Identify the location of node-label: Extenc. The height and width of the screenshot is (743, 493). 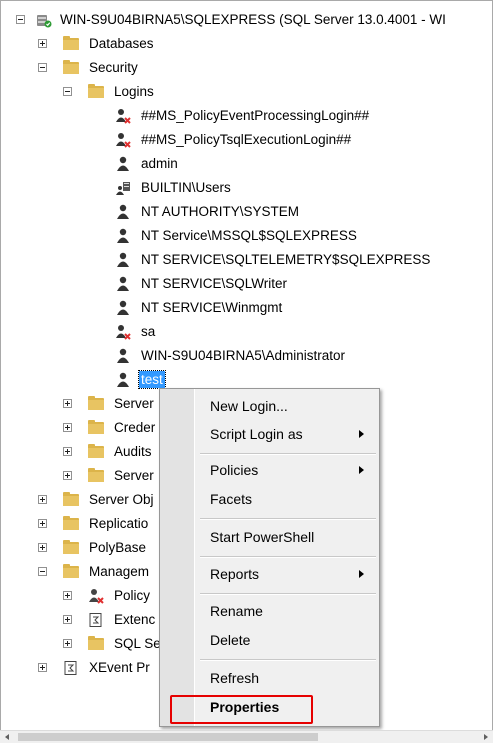
(135, 619).